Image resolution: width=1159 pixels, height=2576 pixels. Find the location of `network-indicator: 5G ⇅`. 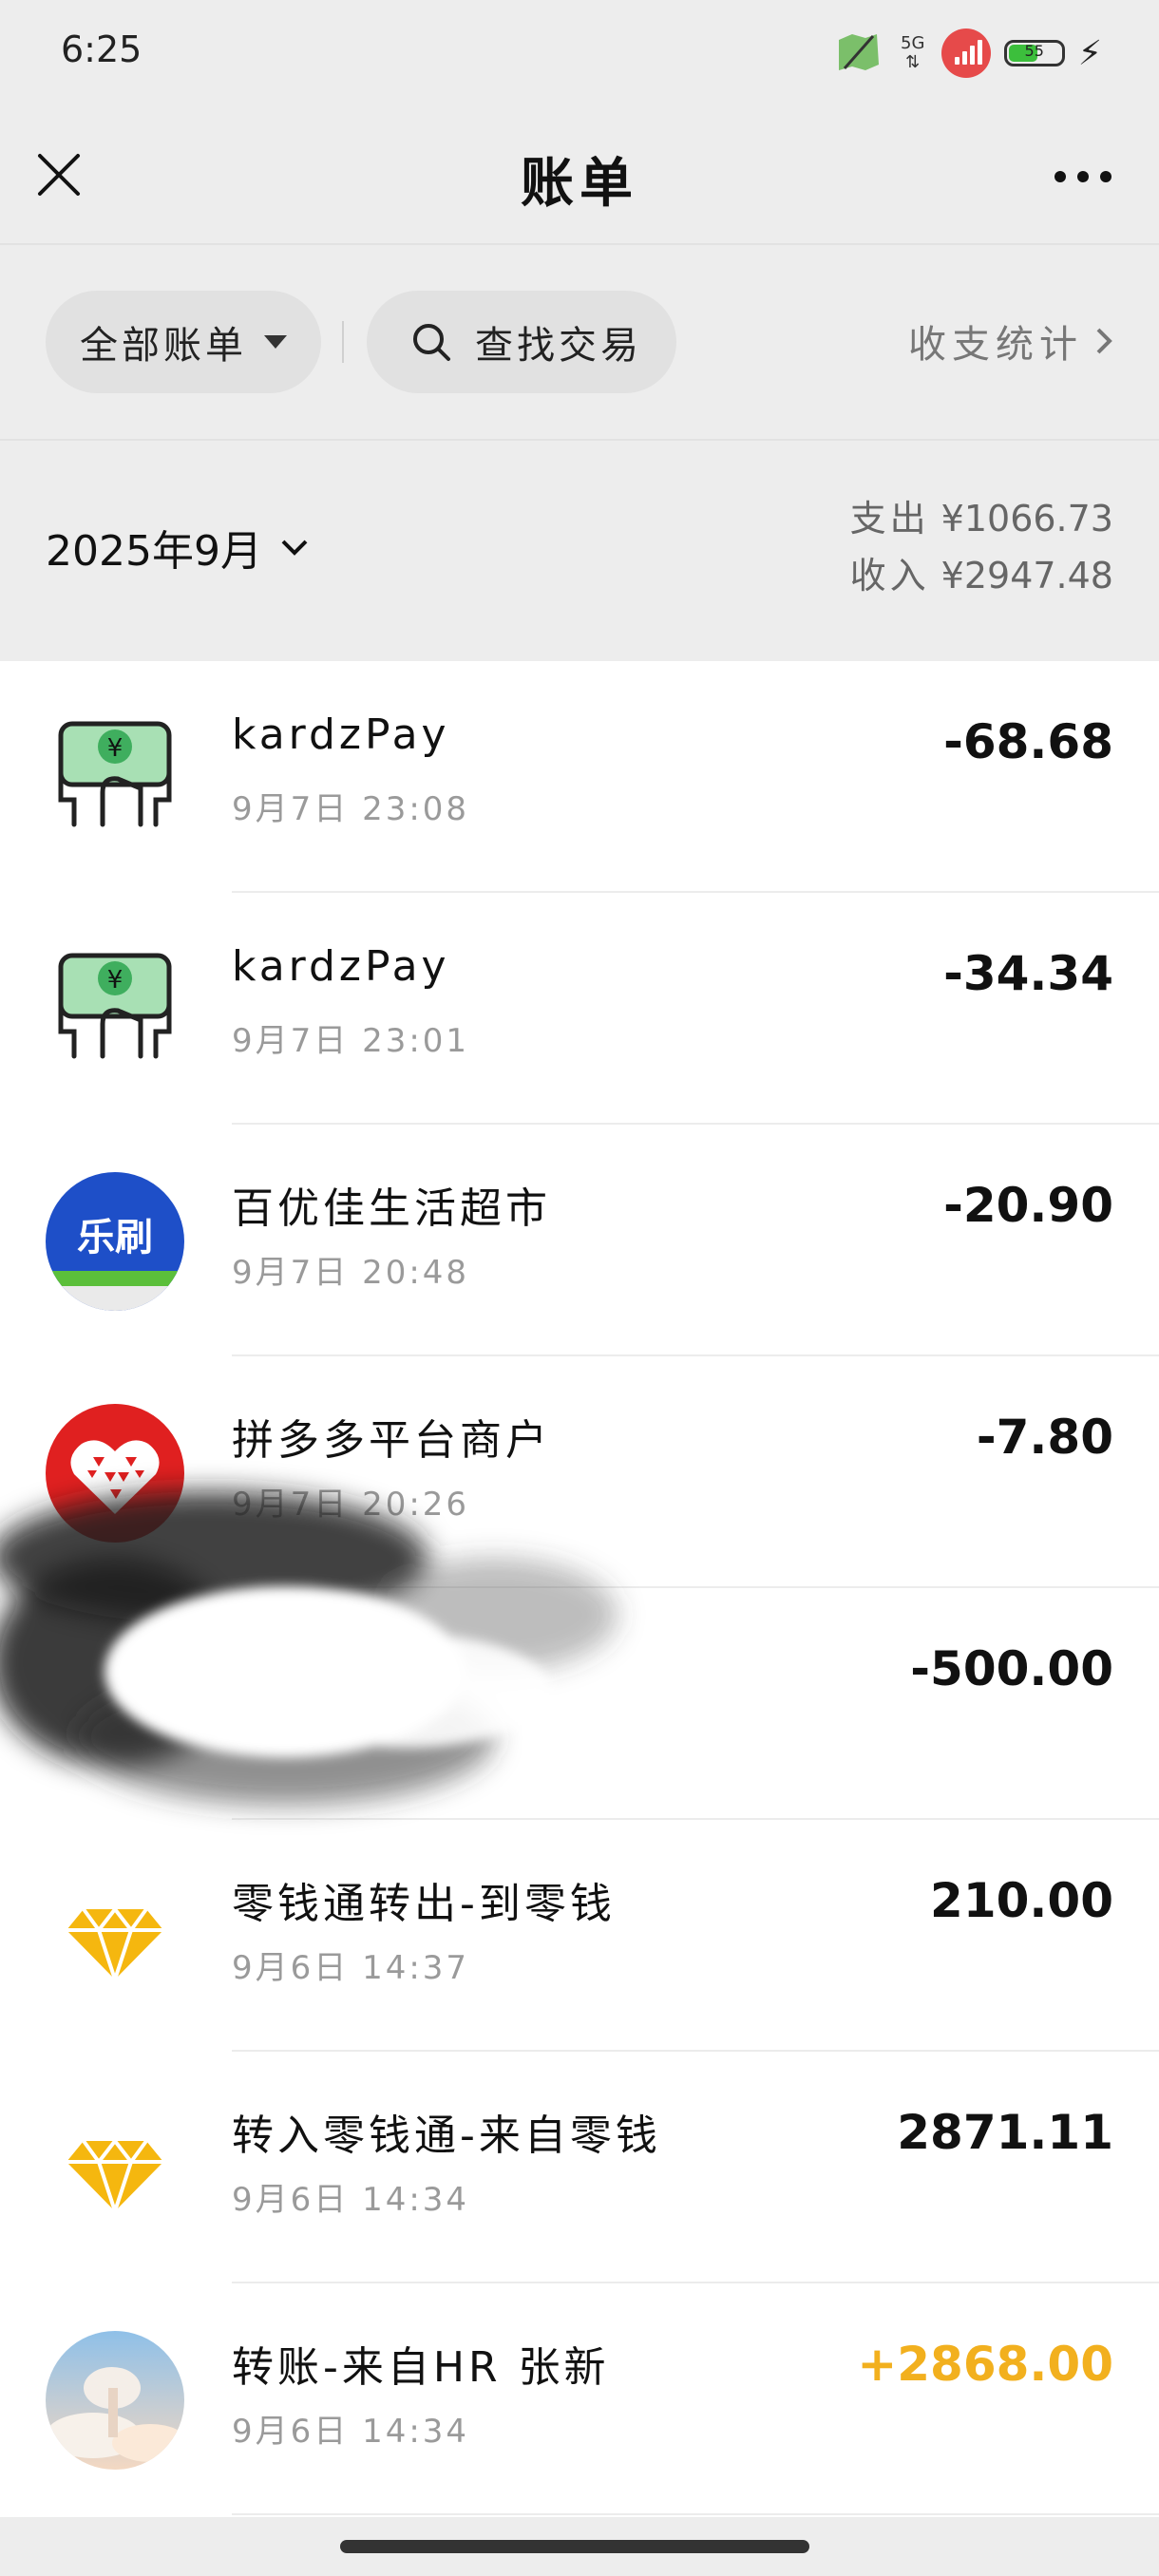

network-indicator: 5G ⇅ is located at coordinates (913, 52).